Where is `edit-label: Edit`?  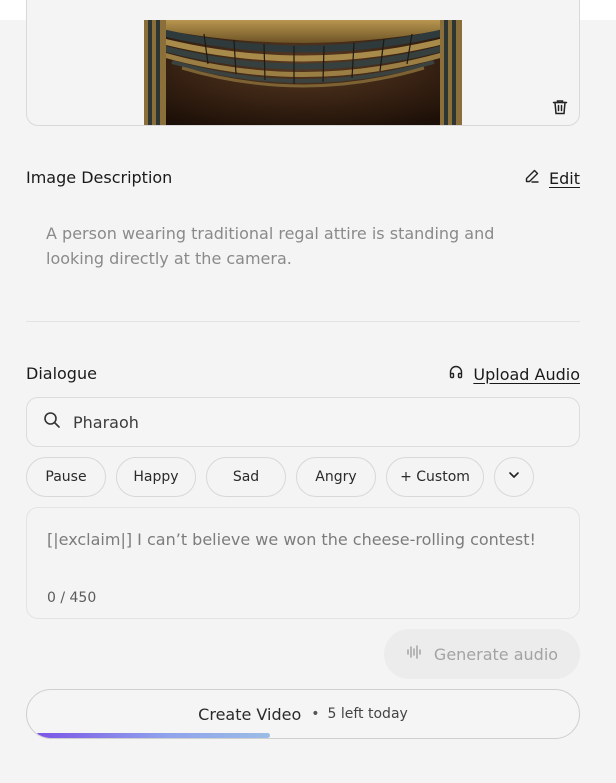
edit-label: Edit is located at coordinates (564, 178).